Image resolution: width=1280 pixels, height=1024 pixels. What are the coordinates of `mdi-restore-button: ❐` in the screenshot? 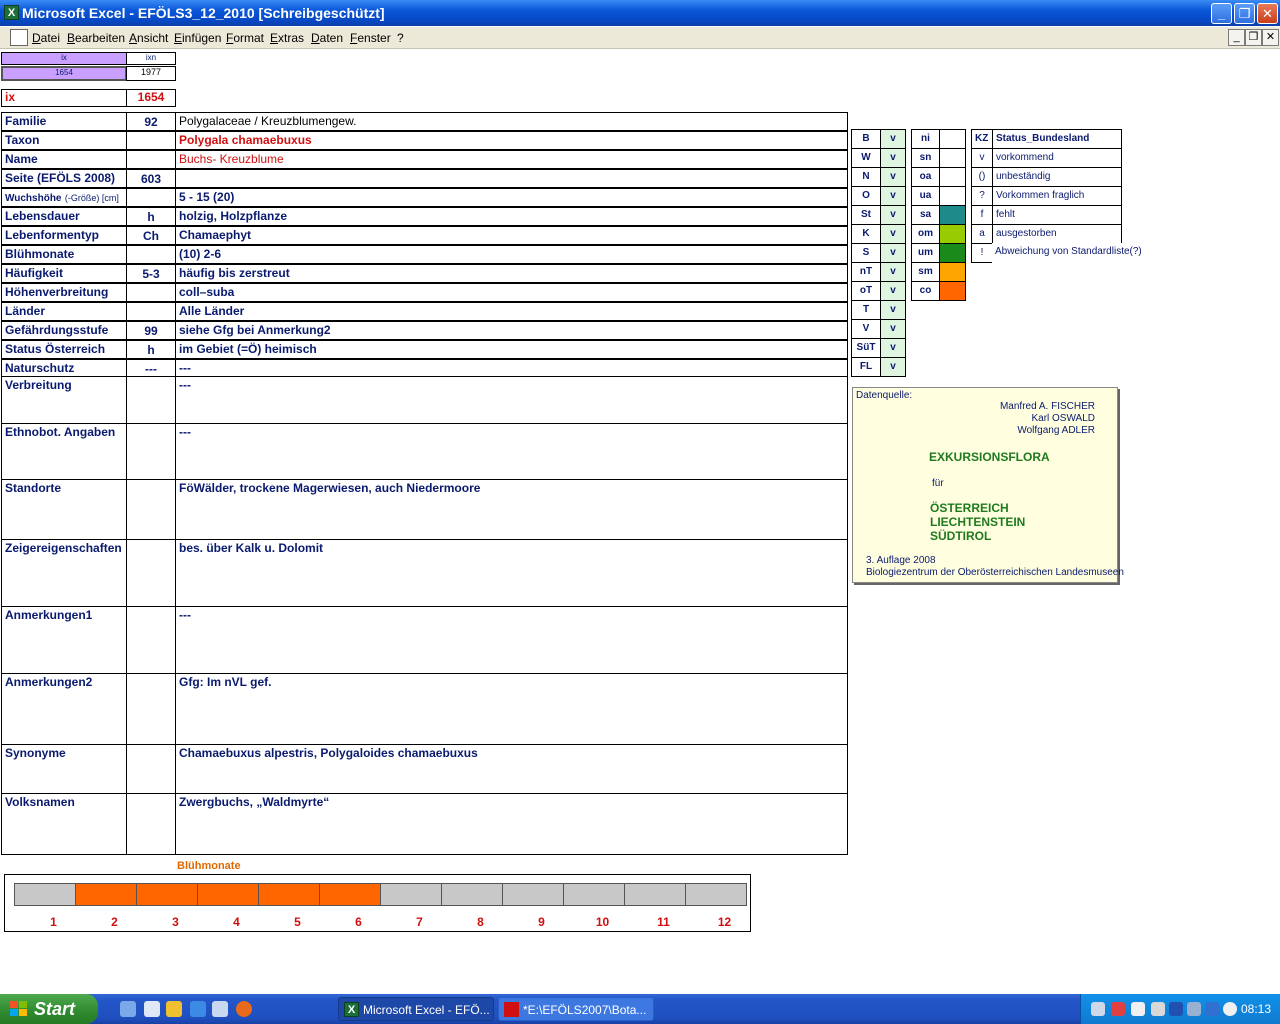 It's located at (1253, 37).